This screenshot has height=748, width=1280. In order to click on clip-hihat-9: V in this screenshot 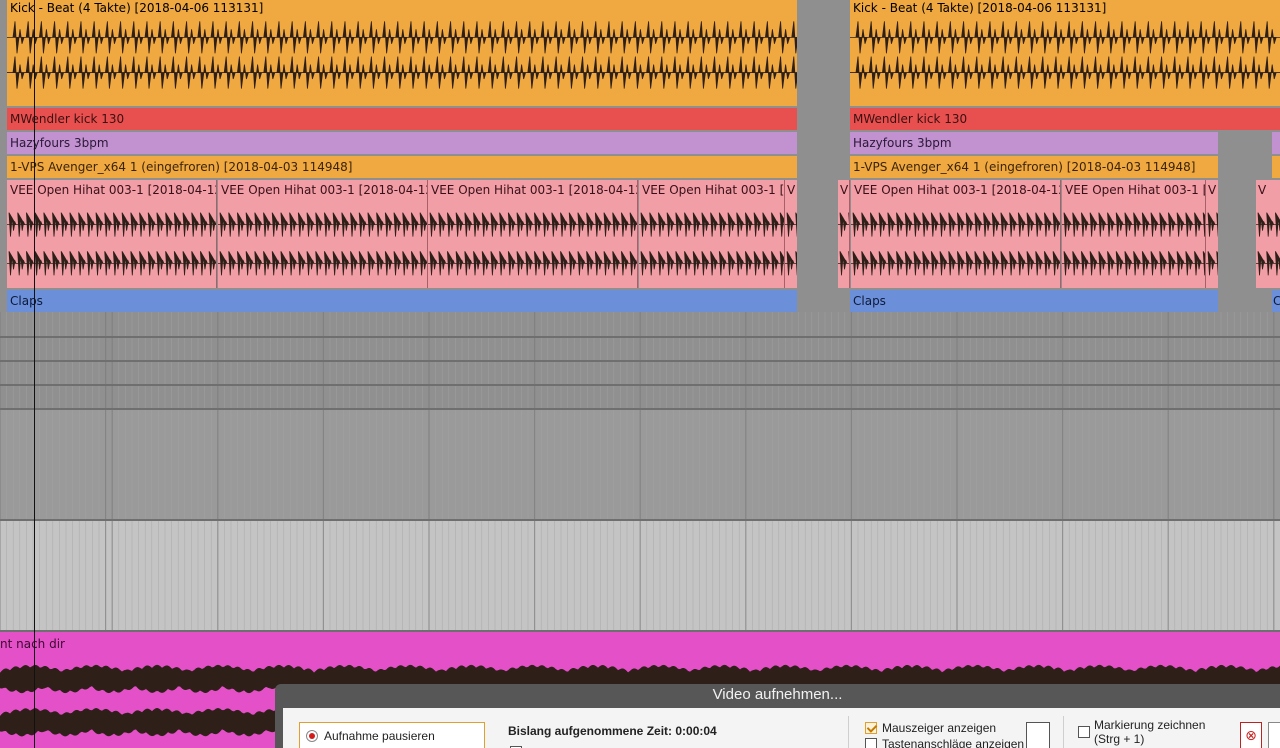, I will do `click(1212, 234)`.